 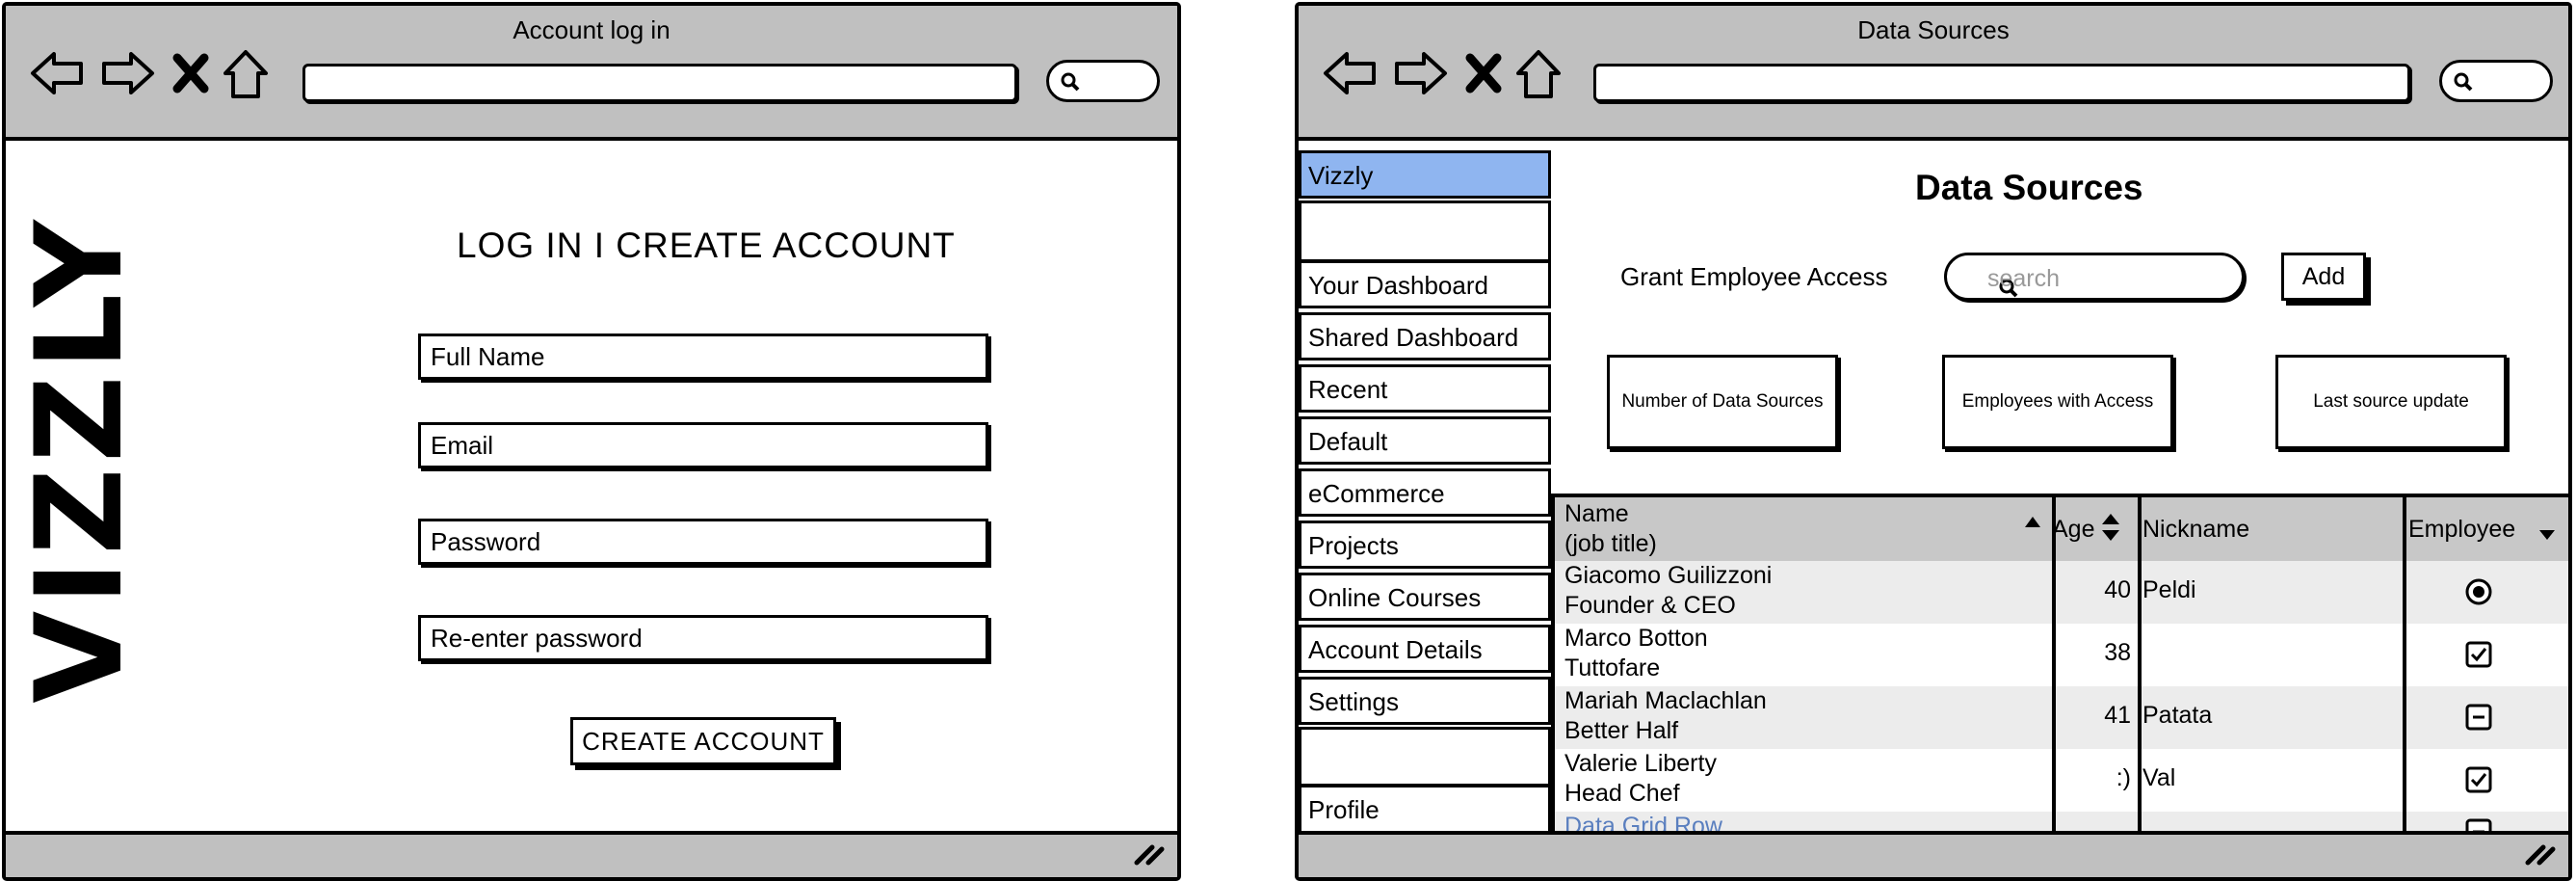 What do you see at coordinates (2169, 589) in the screenshot?
I see `cell-nickname: Peldi` at bounding box center [2169, 589].